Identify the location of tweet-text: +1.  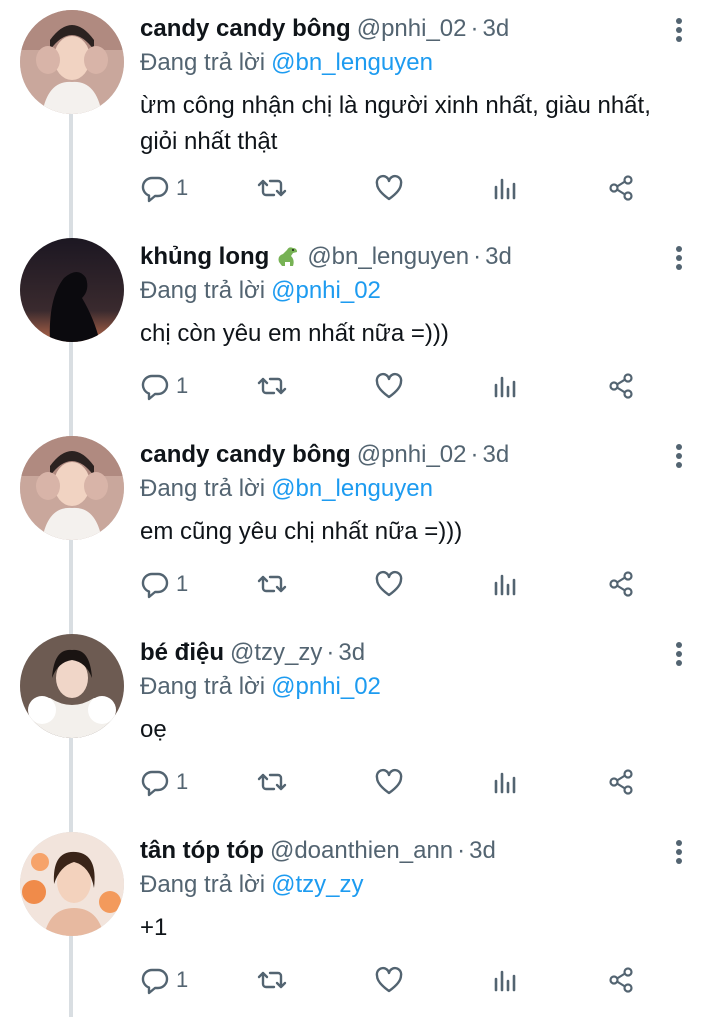
(154, 927).